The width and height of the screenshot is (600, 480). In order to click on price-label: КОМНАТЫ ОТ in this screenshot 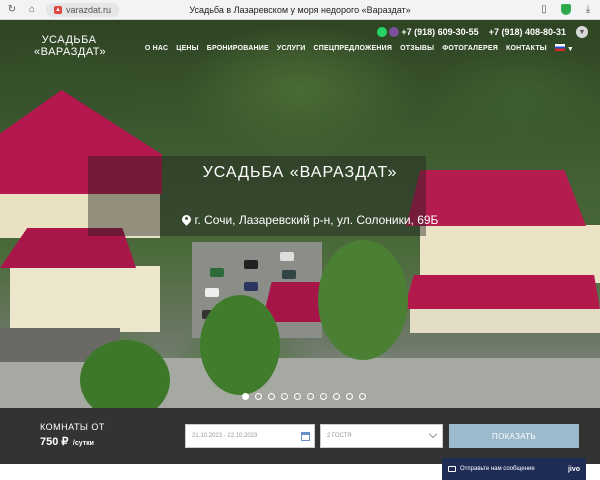, I will do `click(72, 427)`.